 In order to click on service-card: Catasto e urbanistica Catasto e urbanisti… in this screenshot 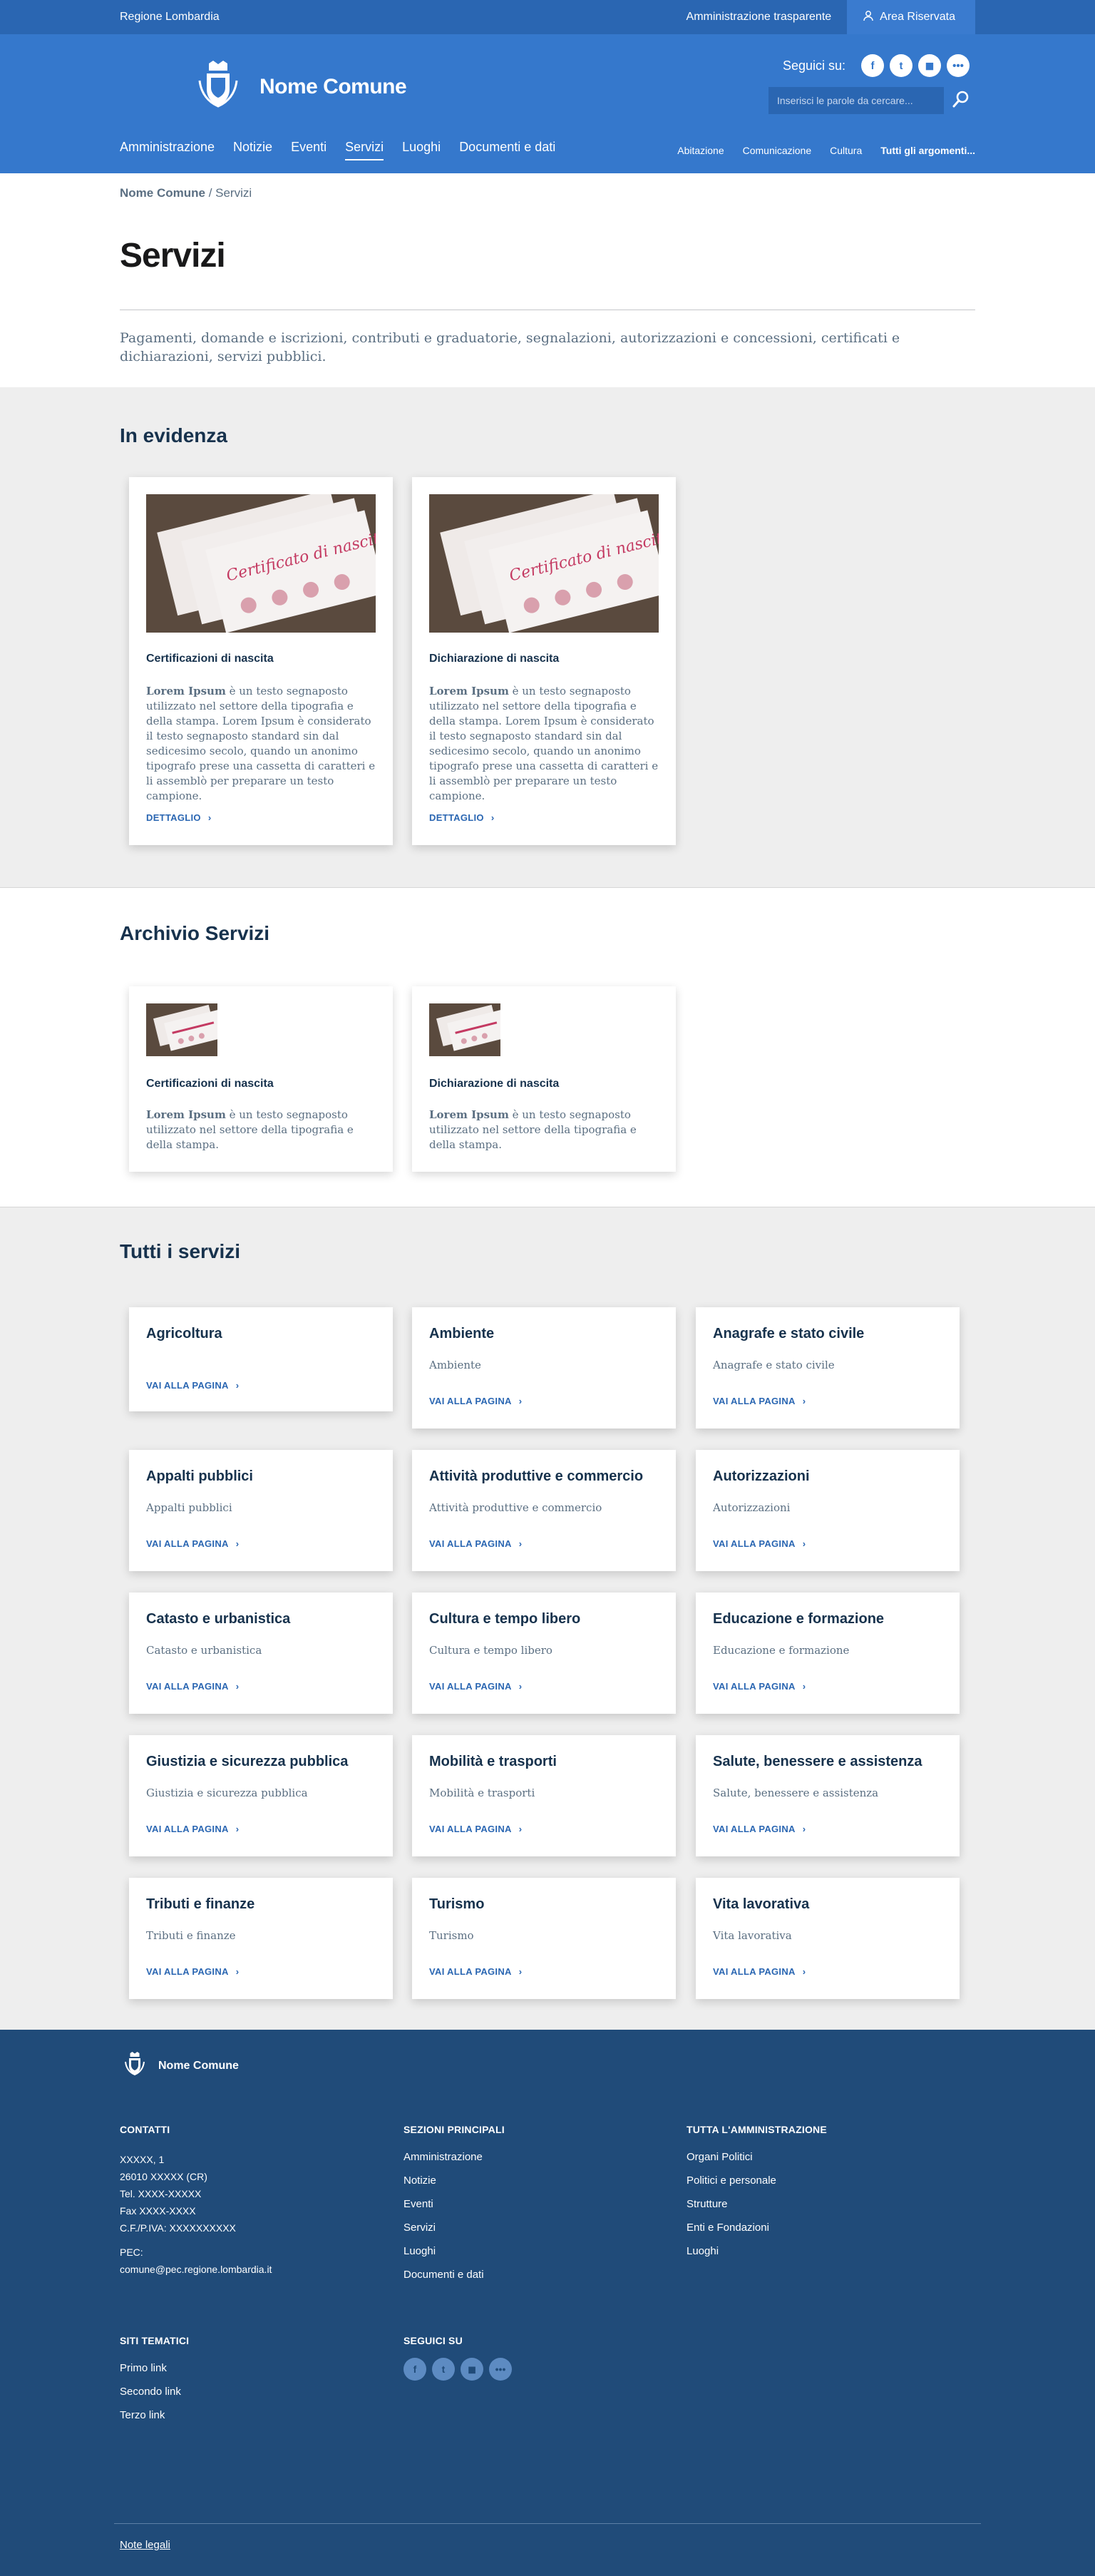, I will do `click(261, 1654)`.